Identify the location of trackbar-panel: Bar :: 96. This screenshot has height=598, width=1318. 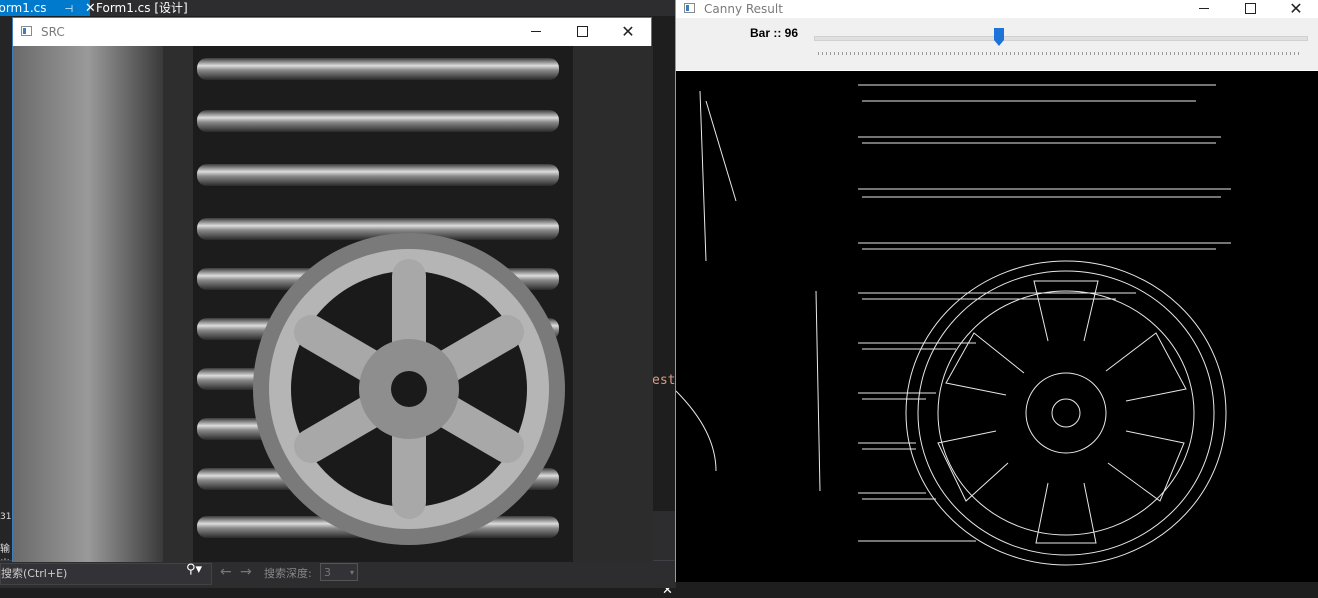
(997, 44).